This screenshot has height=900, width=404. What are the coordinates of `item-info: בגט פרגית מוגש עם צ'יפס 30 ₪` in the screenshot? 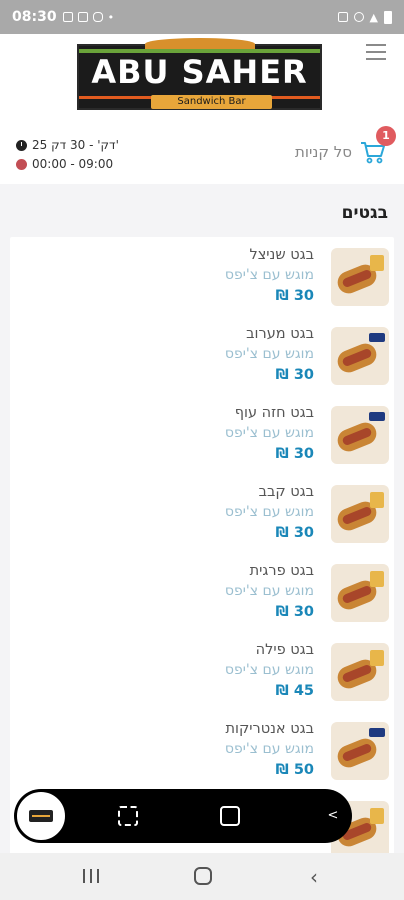 It's located at (269, 592).